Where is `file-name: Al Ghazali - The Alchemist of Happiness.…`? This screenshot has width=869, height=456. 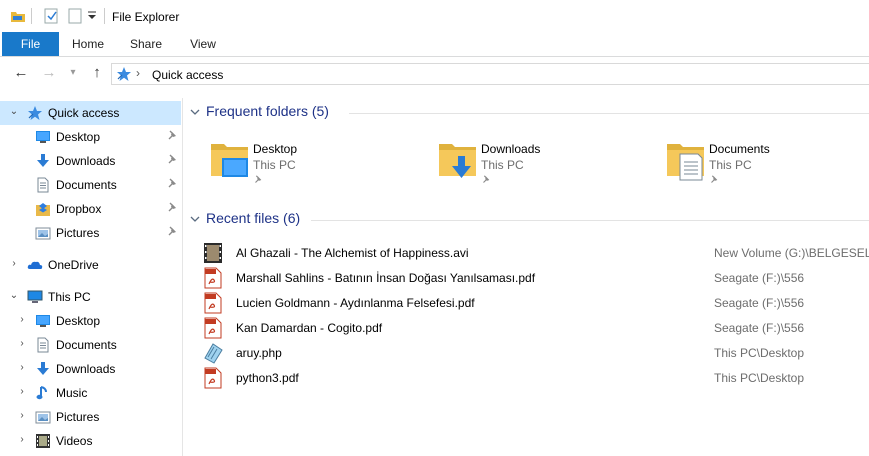 file-name: Al Ghazali - The Alchemist of Happiness.… is located at coordinates (352, 253).